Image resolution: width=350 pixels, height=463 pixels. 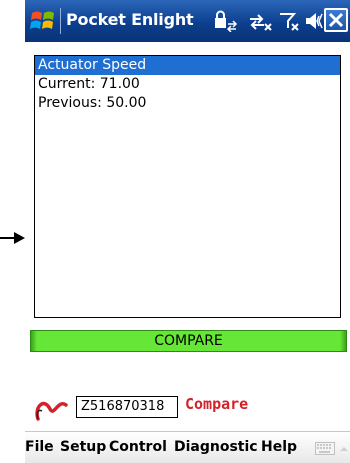 I want to click on volume-icon, so click(x=314, y=21).